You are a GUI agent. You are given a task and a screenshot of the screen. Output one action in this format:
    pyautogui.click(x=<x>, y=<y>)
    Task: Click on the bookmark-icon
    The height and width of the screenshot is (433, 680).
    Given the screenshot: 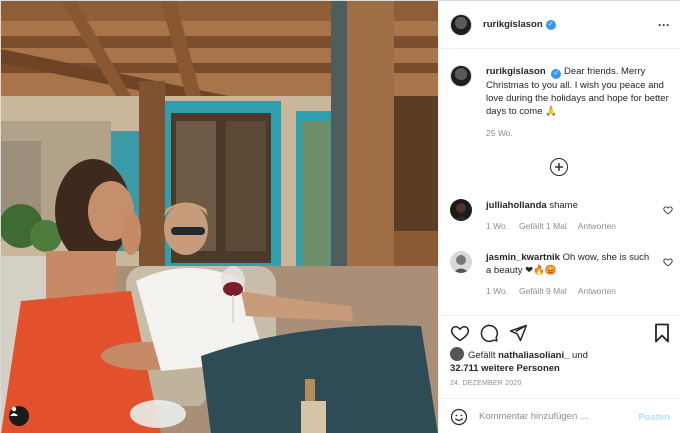 What is the action you would take?
    pyautogui.click(x=662, y=333)
    